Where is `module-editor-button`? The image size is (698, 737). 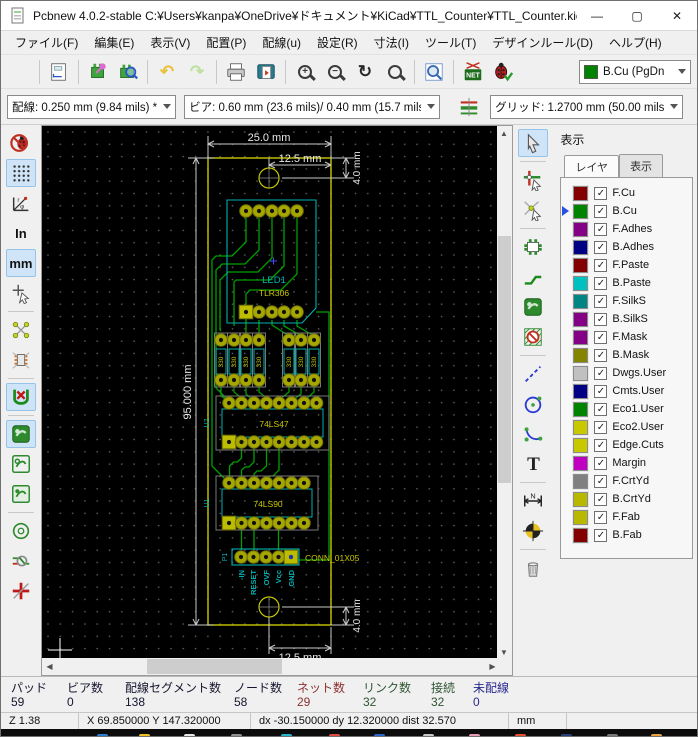
module-editor-button is located at coordinates (98, 72).